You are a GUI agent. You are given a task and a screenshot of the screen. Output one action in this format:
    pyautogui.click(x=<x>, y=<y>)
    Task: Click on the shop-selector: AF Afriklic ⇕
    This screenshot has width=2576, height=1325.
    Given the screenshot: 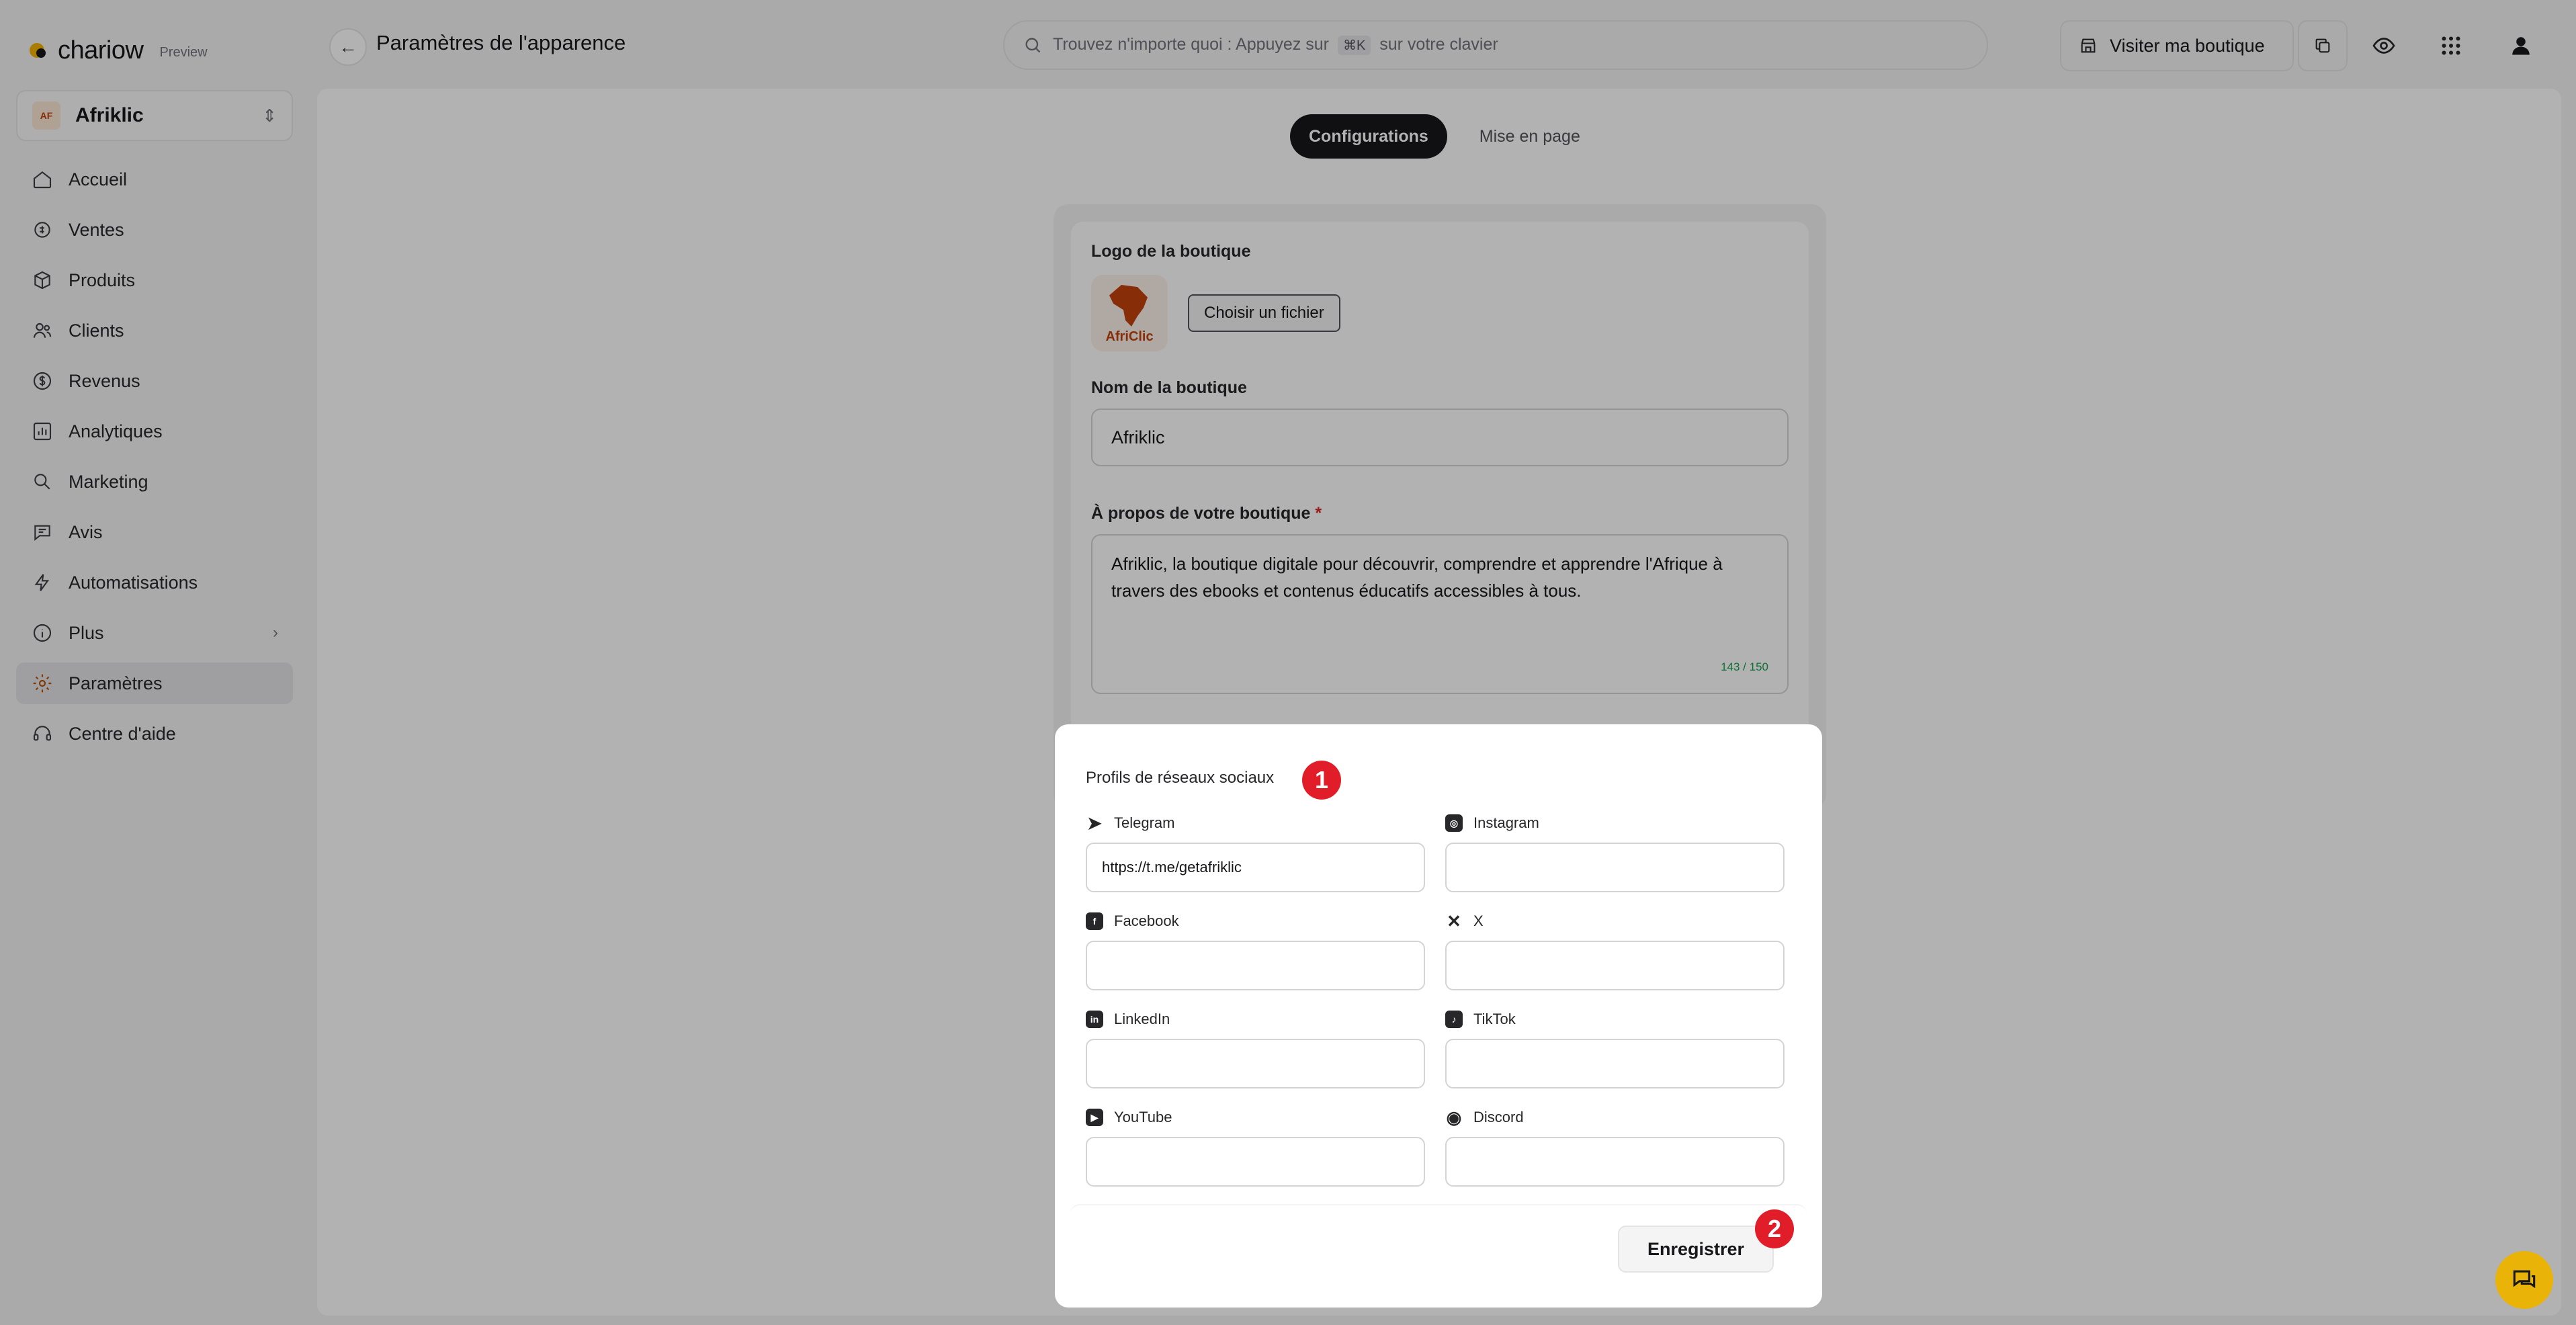 What is the action you would take?
    pyautogui.click(x=154, y=115)
    